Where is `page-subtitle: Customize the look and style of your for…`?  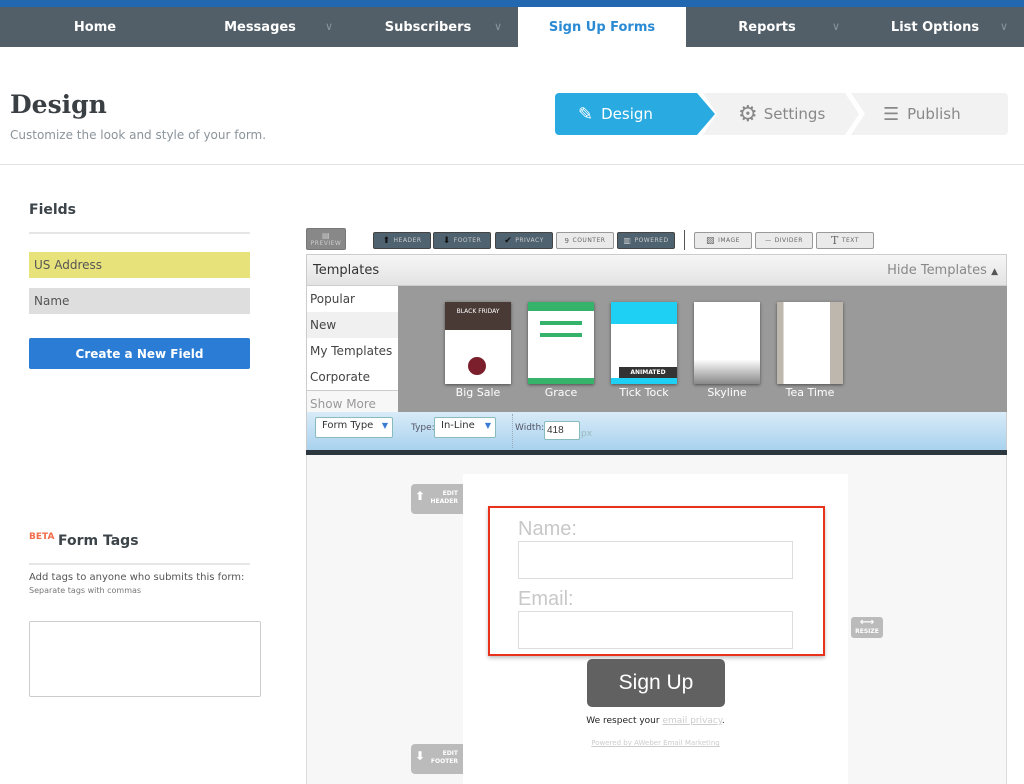 page-subtitle: Customize the look and style of your for… is located at coordinates (138, 135).